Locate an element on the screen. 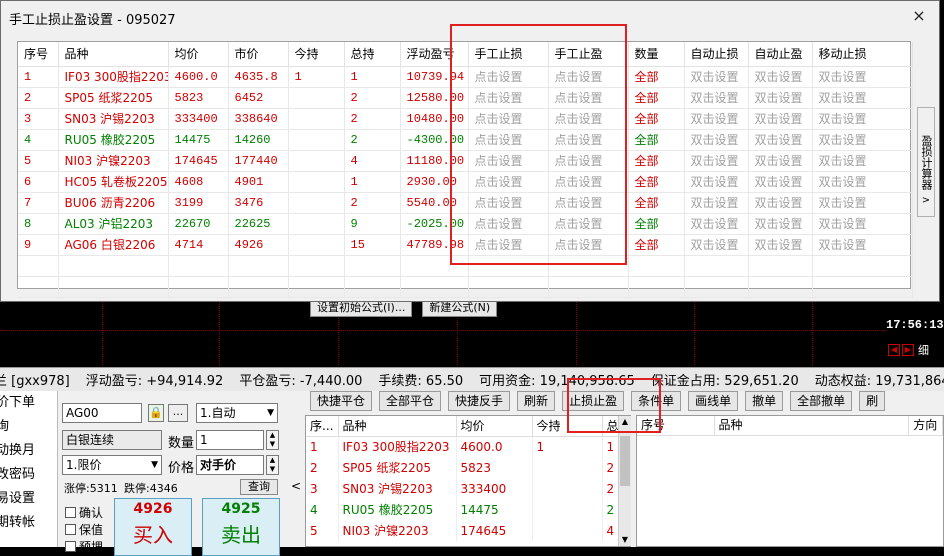  orders-col-name: 品种 is located at coordinates (812, 425).